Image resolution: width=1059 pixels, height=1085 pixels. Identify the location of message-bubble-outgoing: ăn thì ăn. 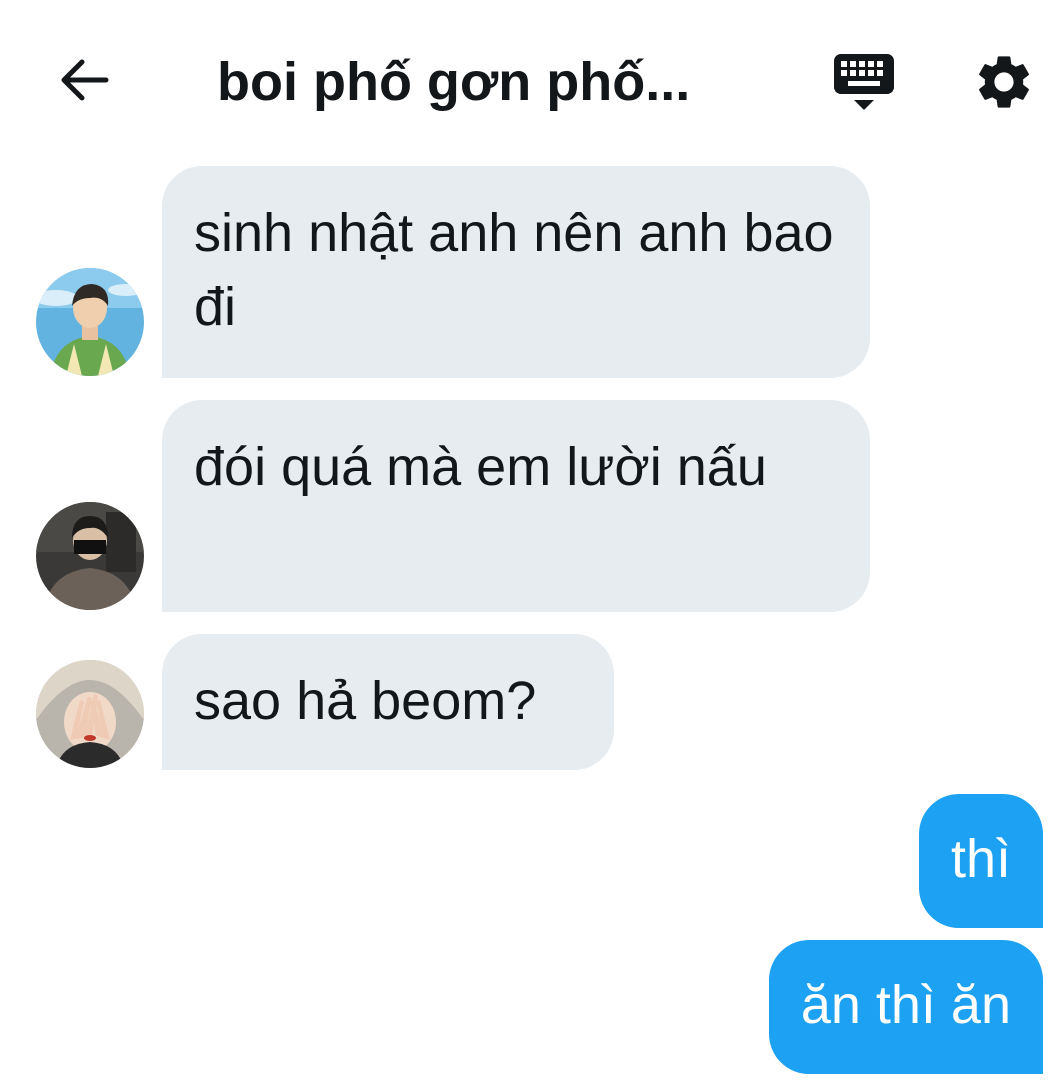
(905, 1007).